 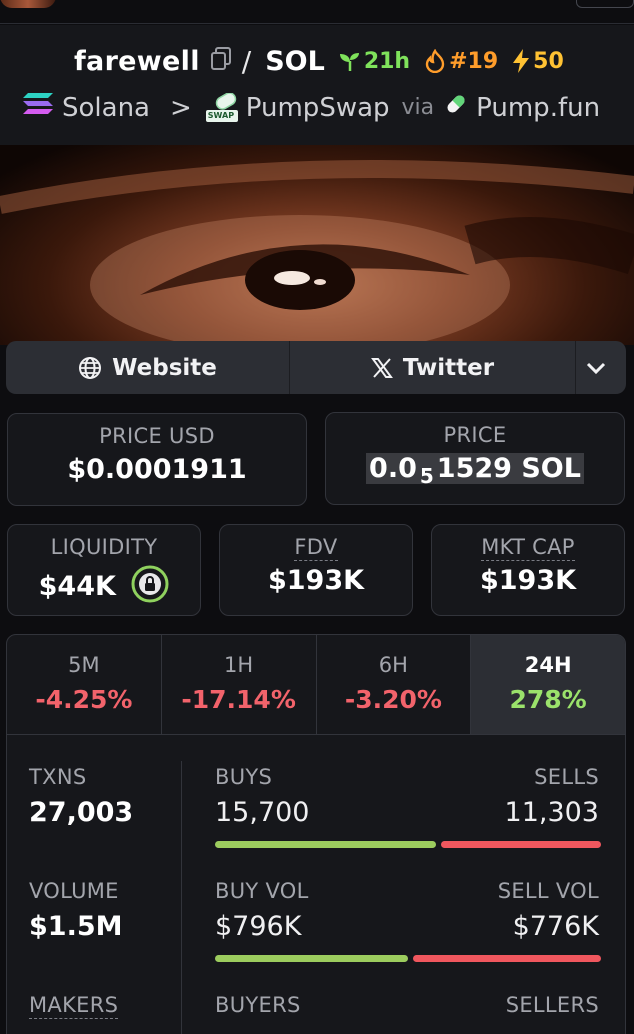 What do you see at coordinates (418, 107) in the screenshot?
I see `via-text: via` at bounding box center [418, 107].